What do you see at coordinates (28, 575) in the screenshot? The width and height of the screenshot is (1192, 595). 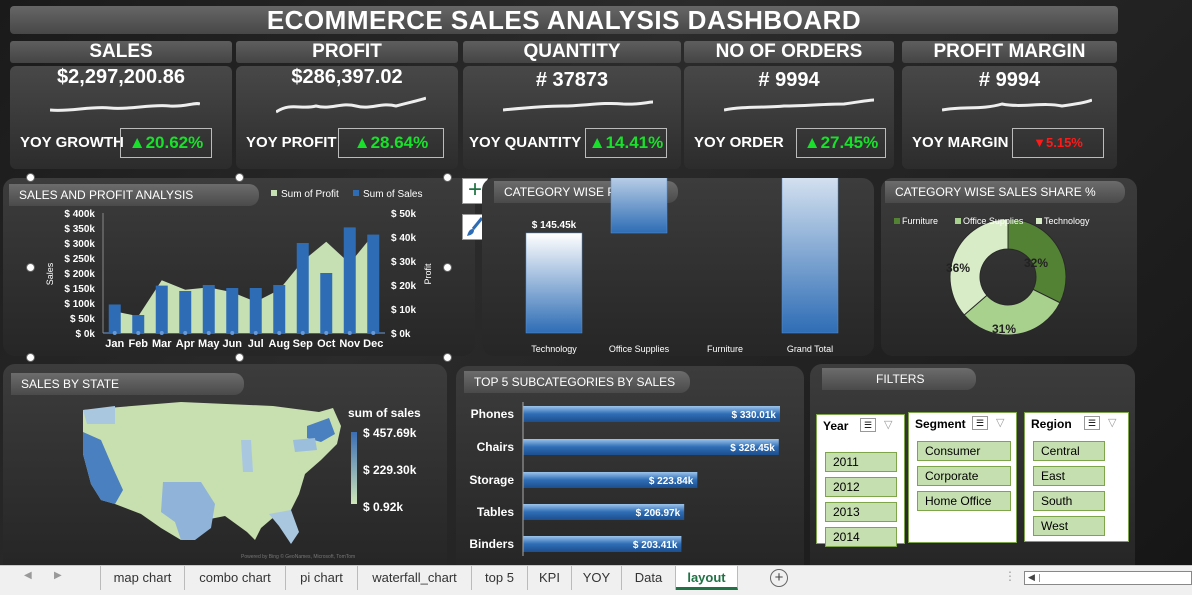 I see `scroll-left-icon: ◀` at bounding box center [28, 575].